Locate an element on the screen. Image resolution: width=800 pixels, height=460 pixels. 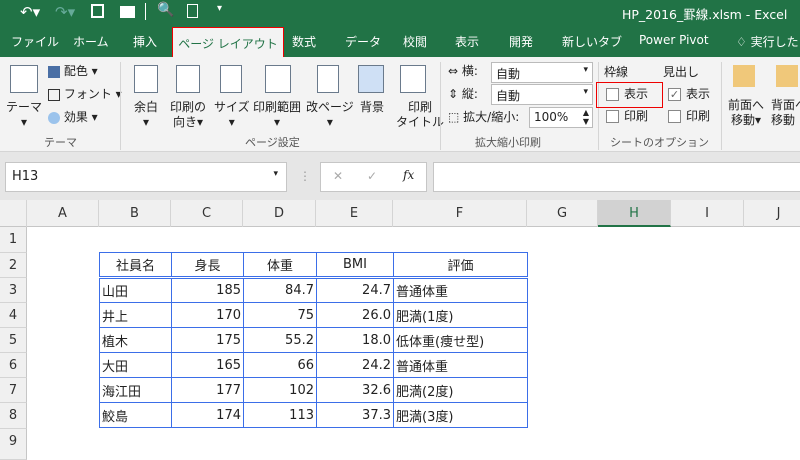
headings-view-checkbox: ✓ is located at coordinates (674, 94).